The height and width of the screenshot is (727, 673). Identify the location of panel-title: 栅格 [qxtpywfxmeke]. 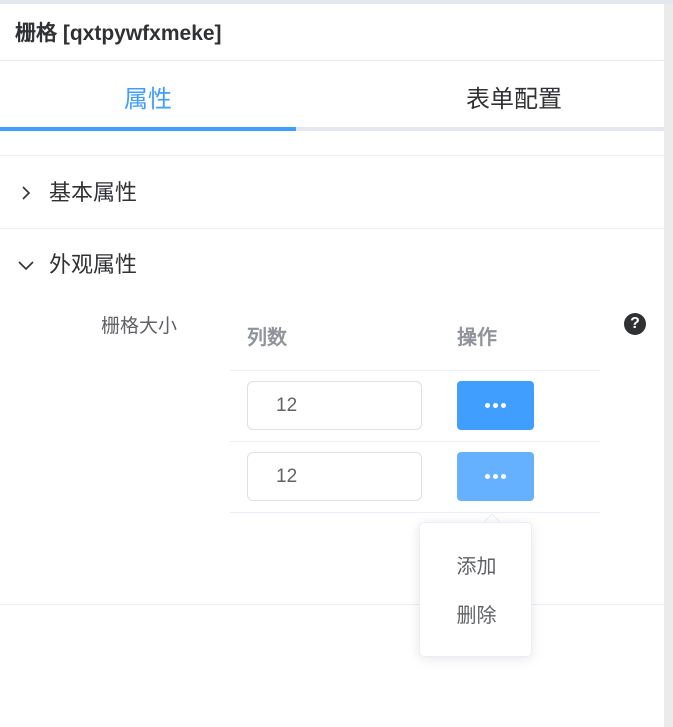
(118, 33).